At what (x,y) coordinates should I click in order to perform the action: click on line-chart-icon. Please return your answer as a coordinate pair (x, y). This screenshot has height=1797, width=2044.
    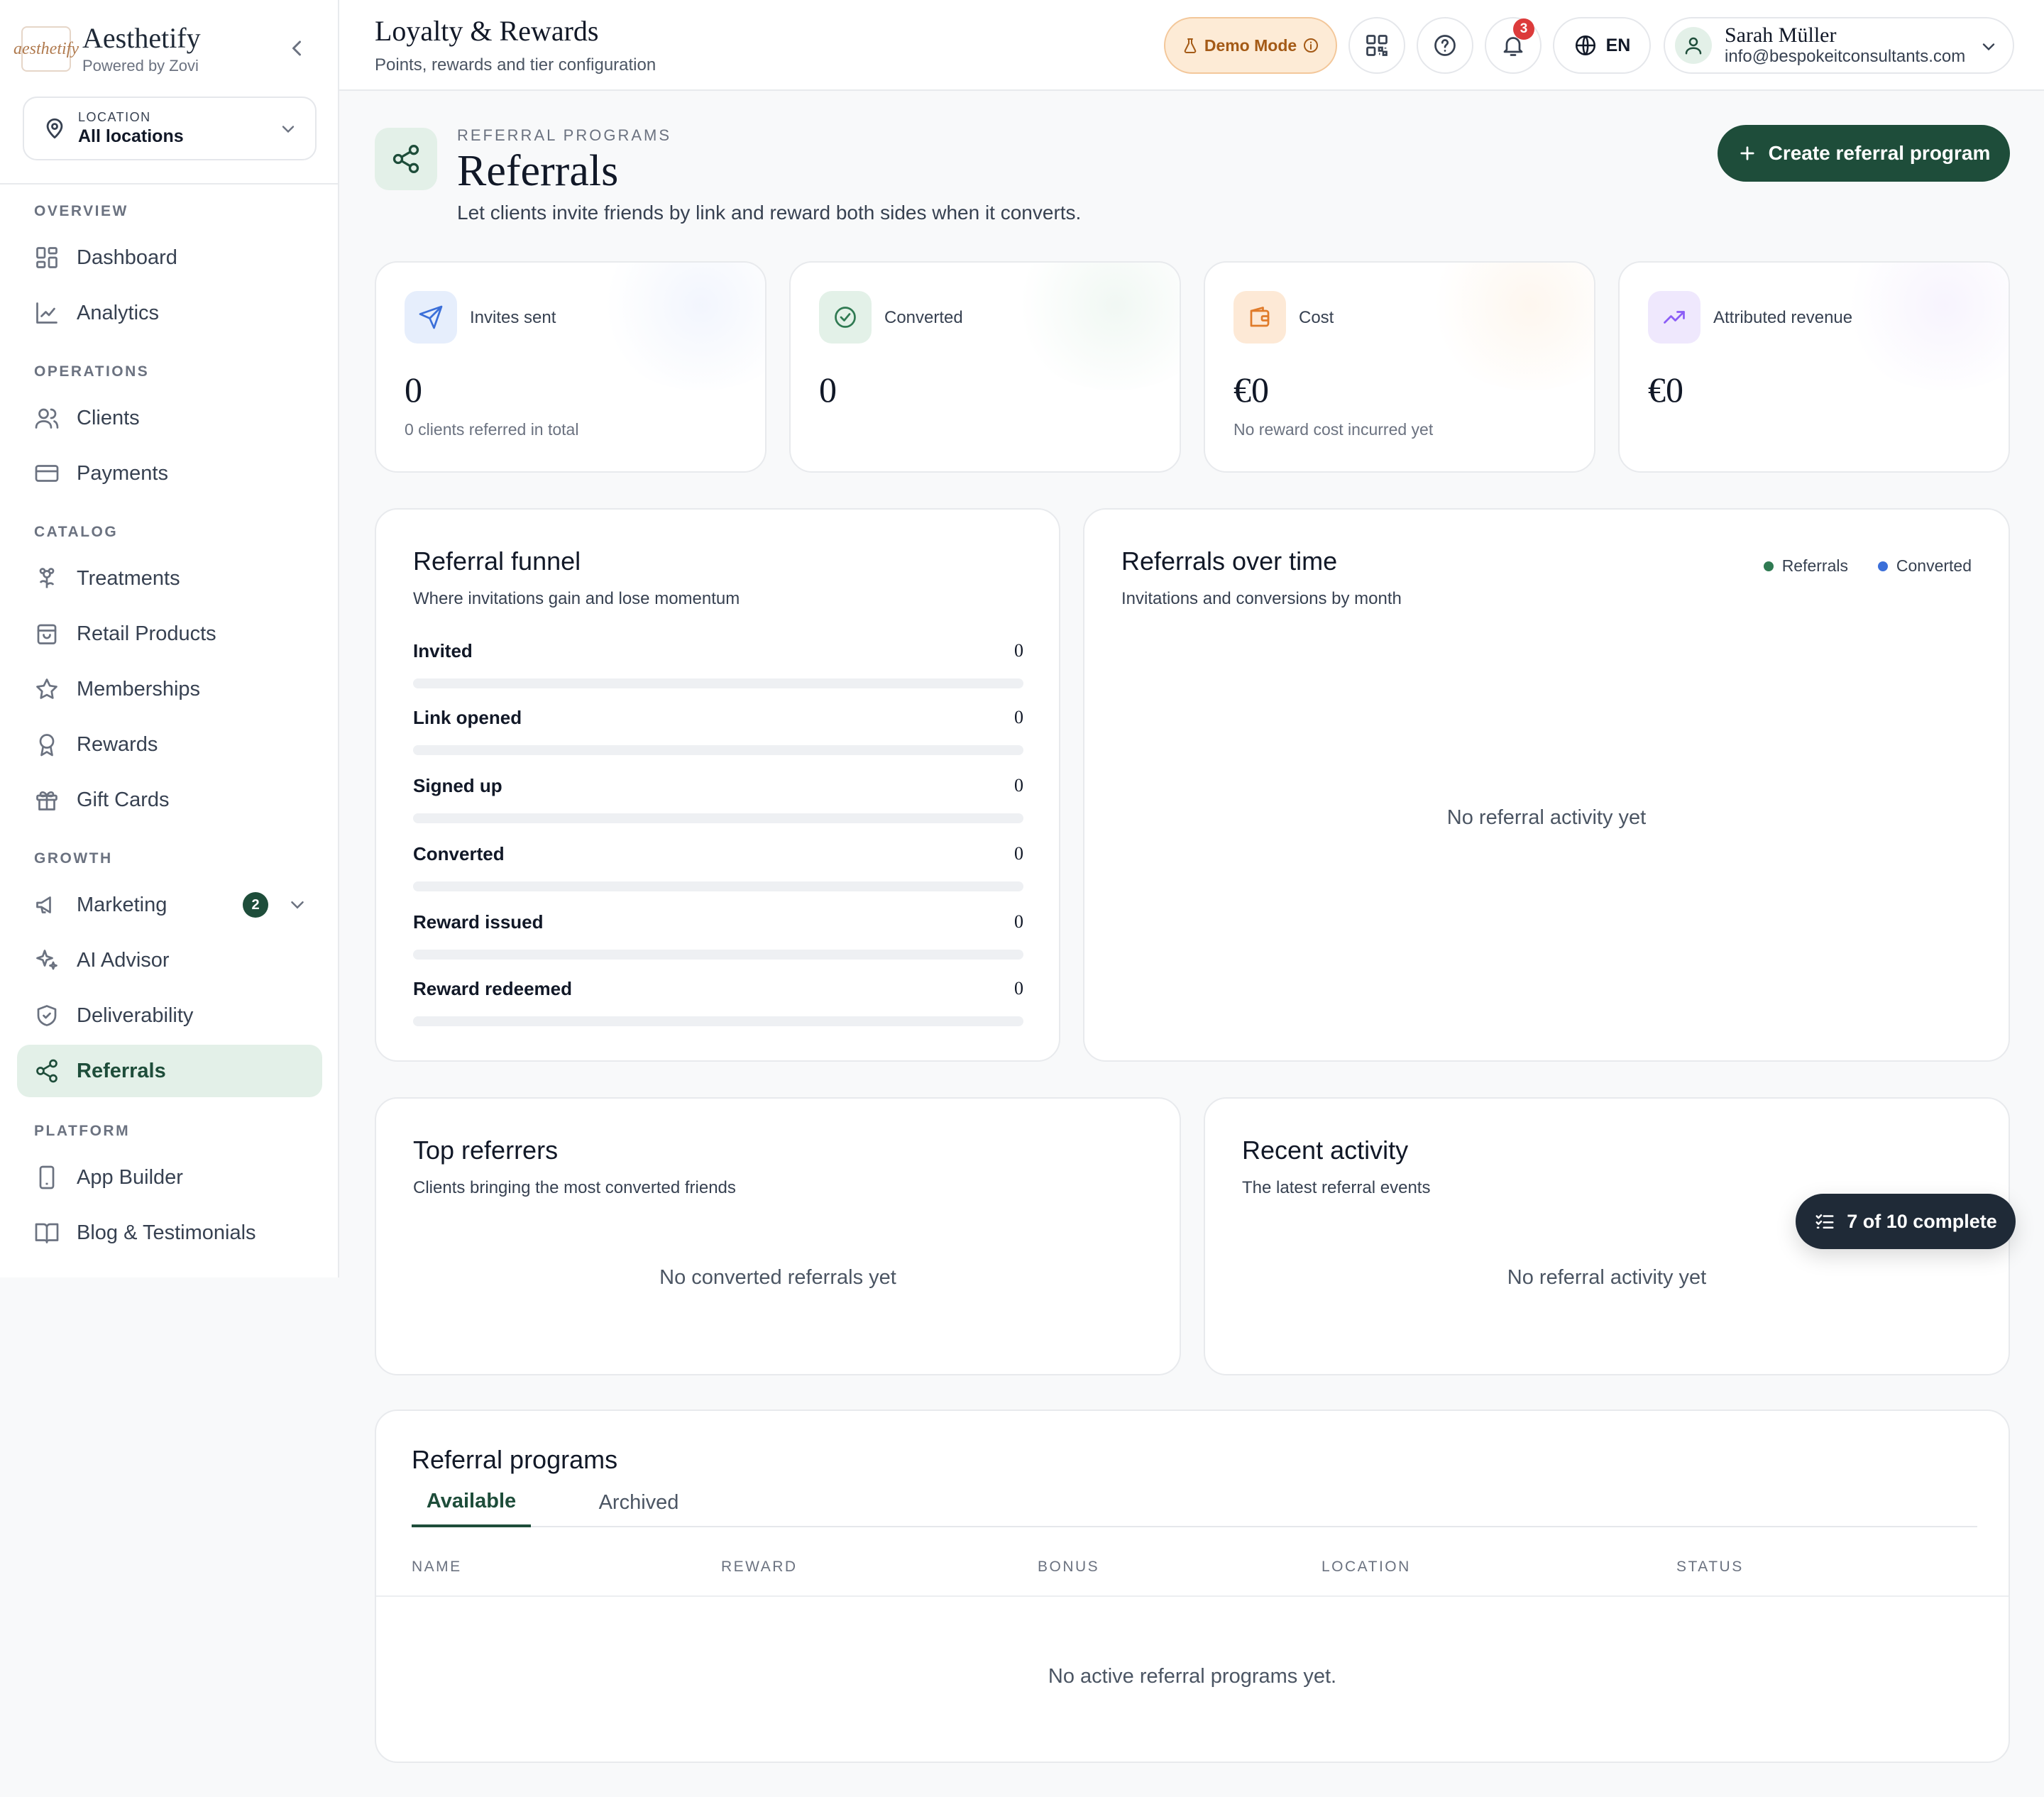
    Looking at the image, I should click on (46, 313).